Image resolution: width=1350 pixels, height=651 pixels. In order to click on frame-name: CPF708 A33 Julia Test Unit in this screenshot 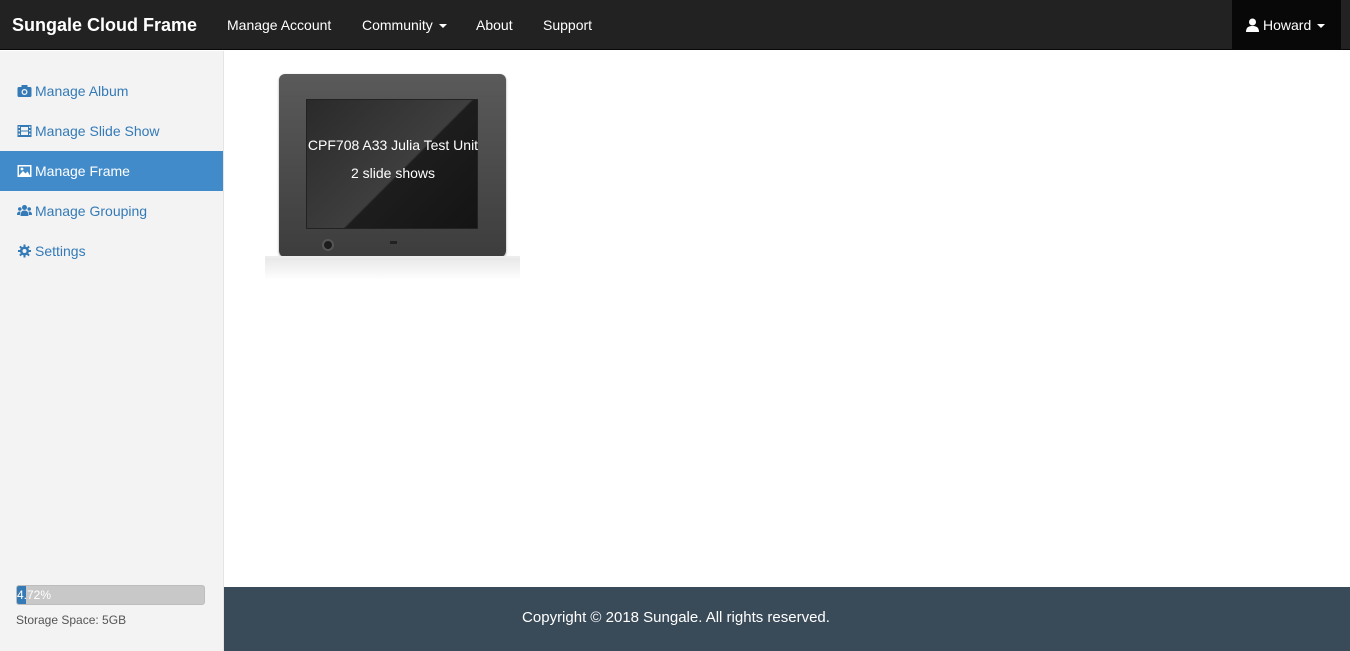, I will do `click(393, 145)`.